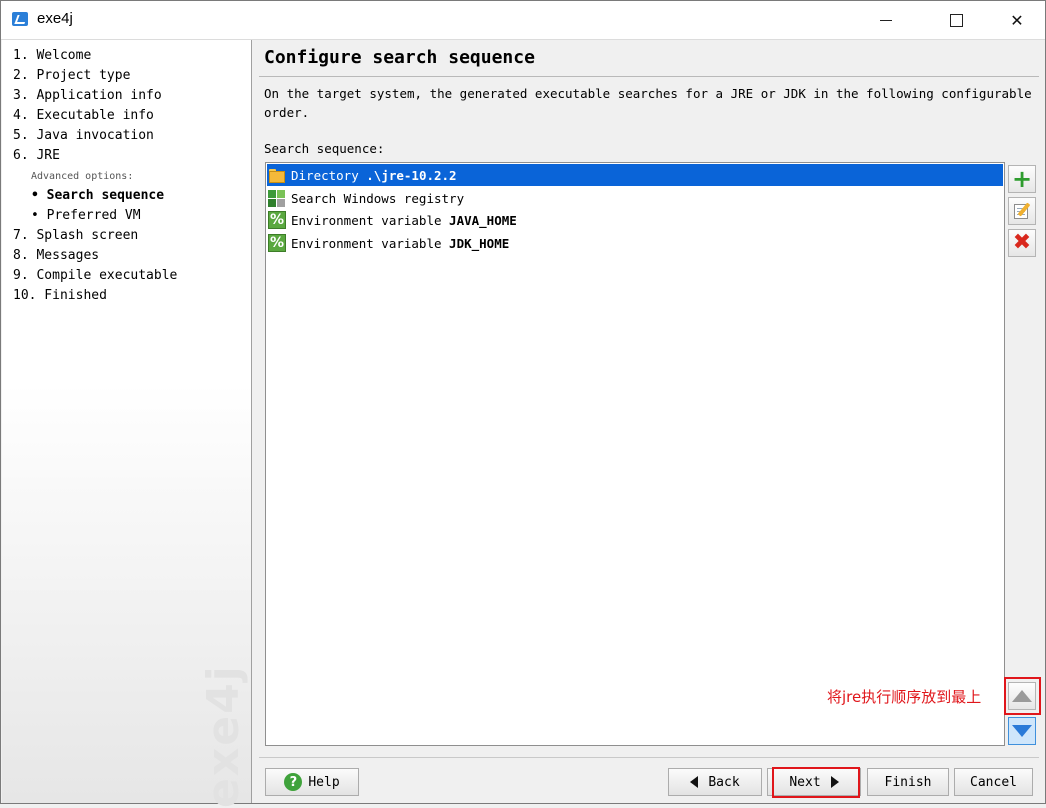 This screenshot has width=1046, height=808. I want to click on list-item-jdk-home: % Environment variable JDK_HOME, so click(635, 243).